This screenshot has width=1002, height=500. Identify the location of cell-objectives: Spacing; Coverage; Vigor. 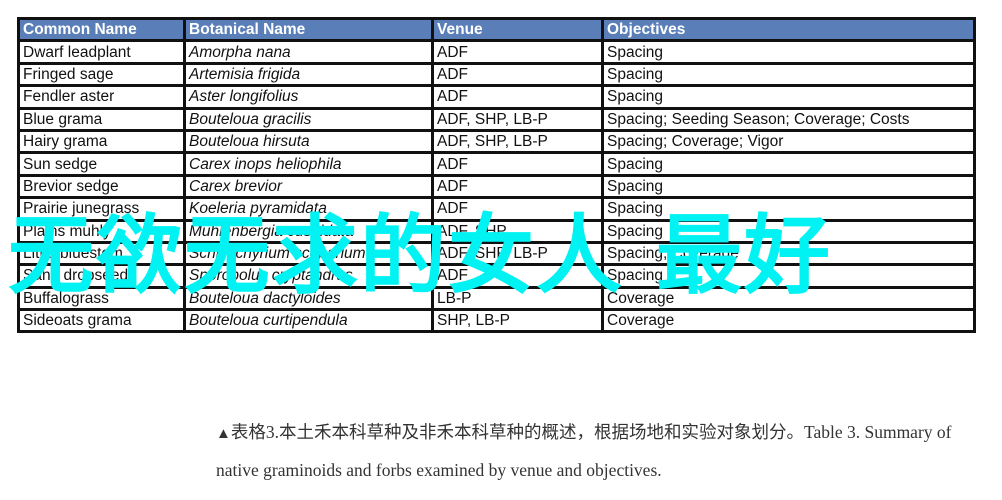
(788, 141).